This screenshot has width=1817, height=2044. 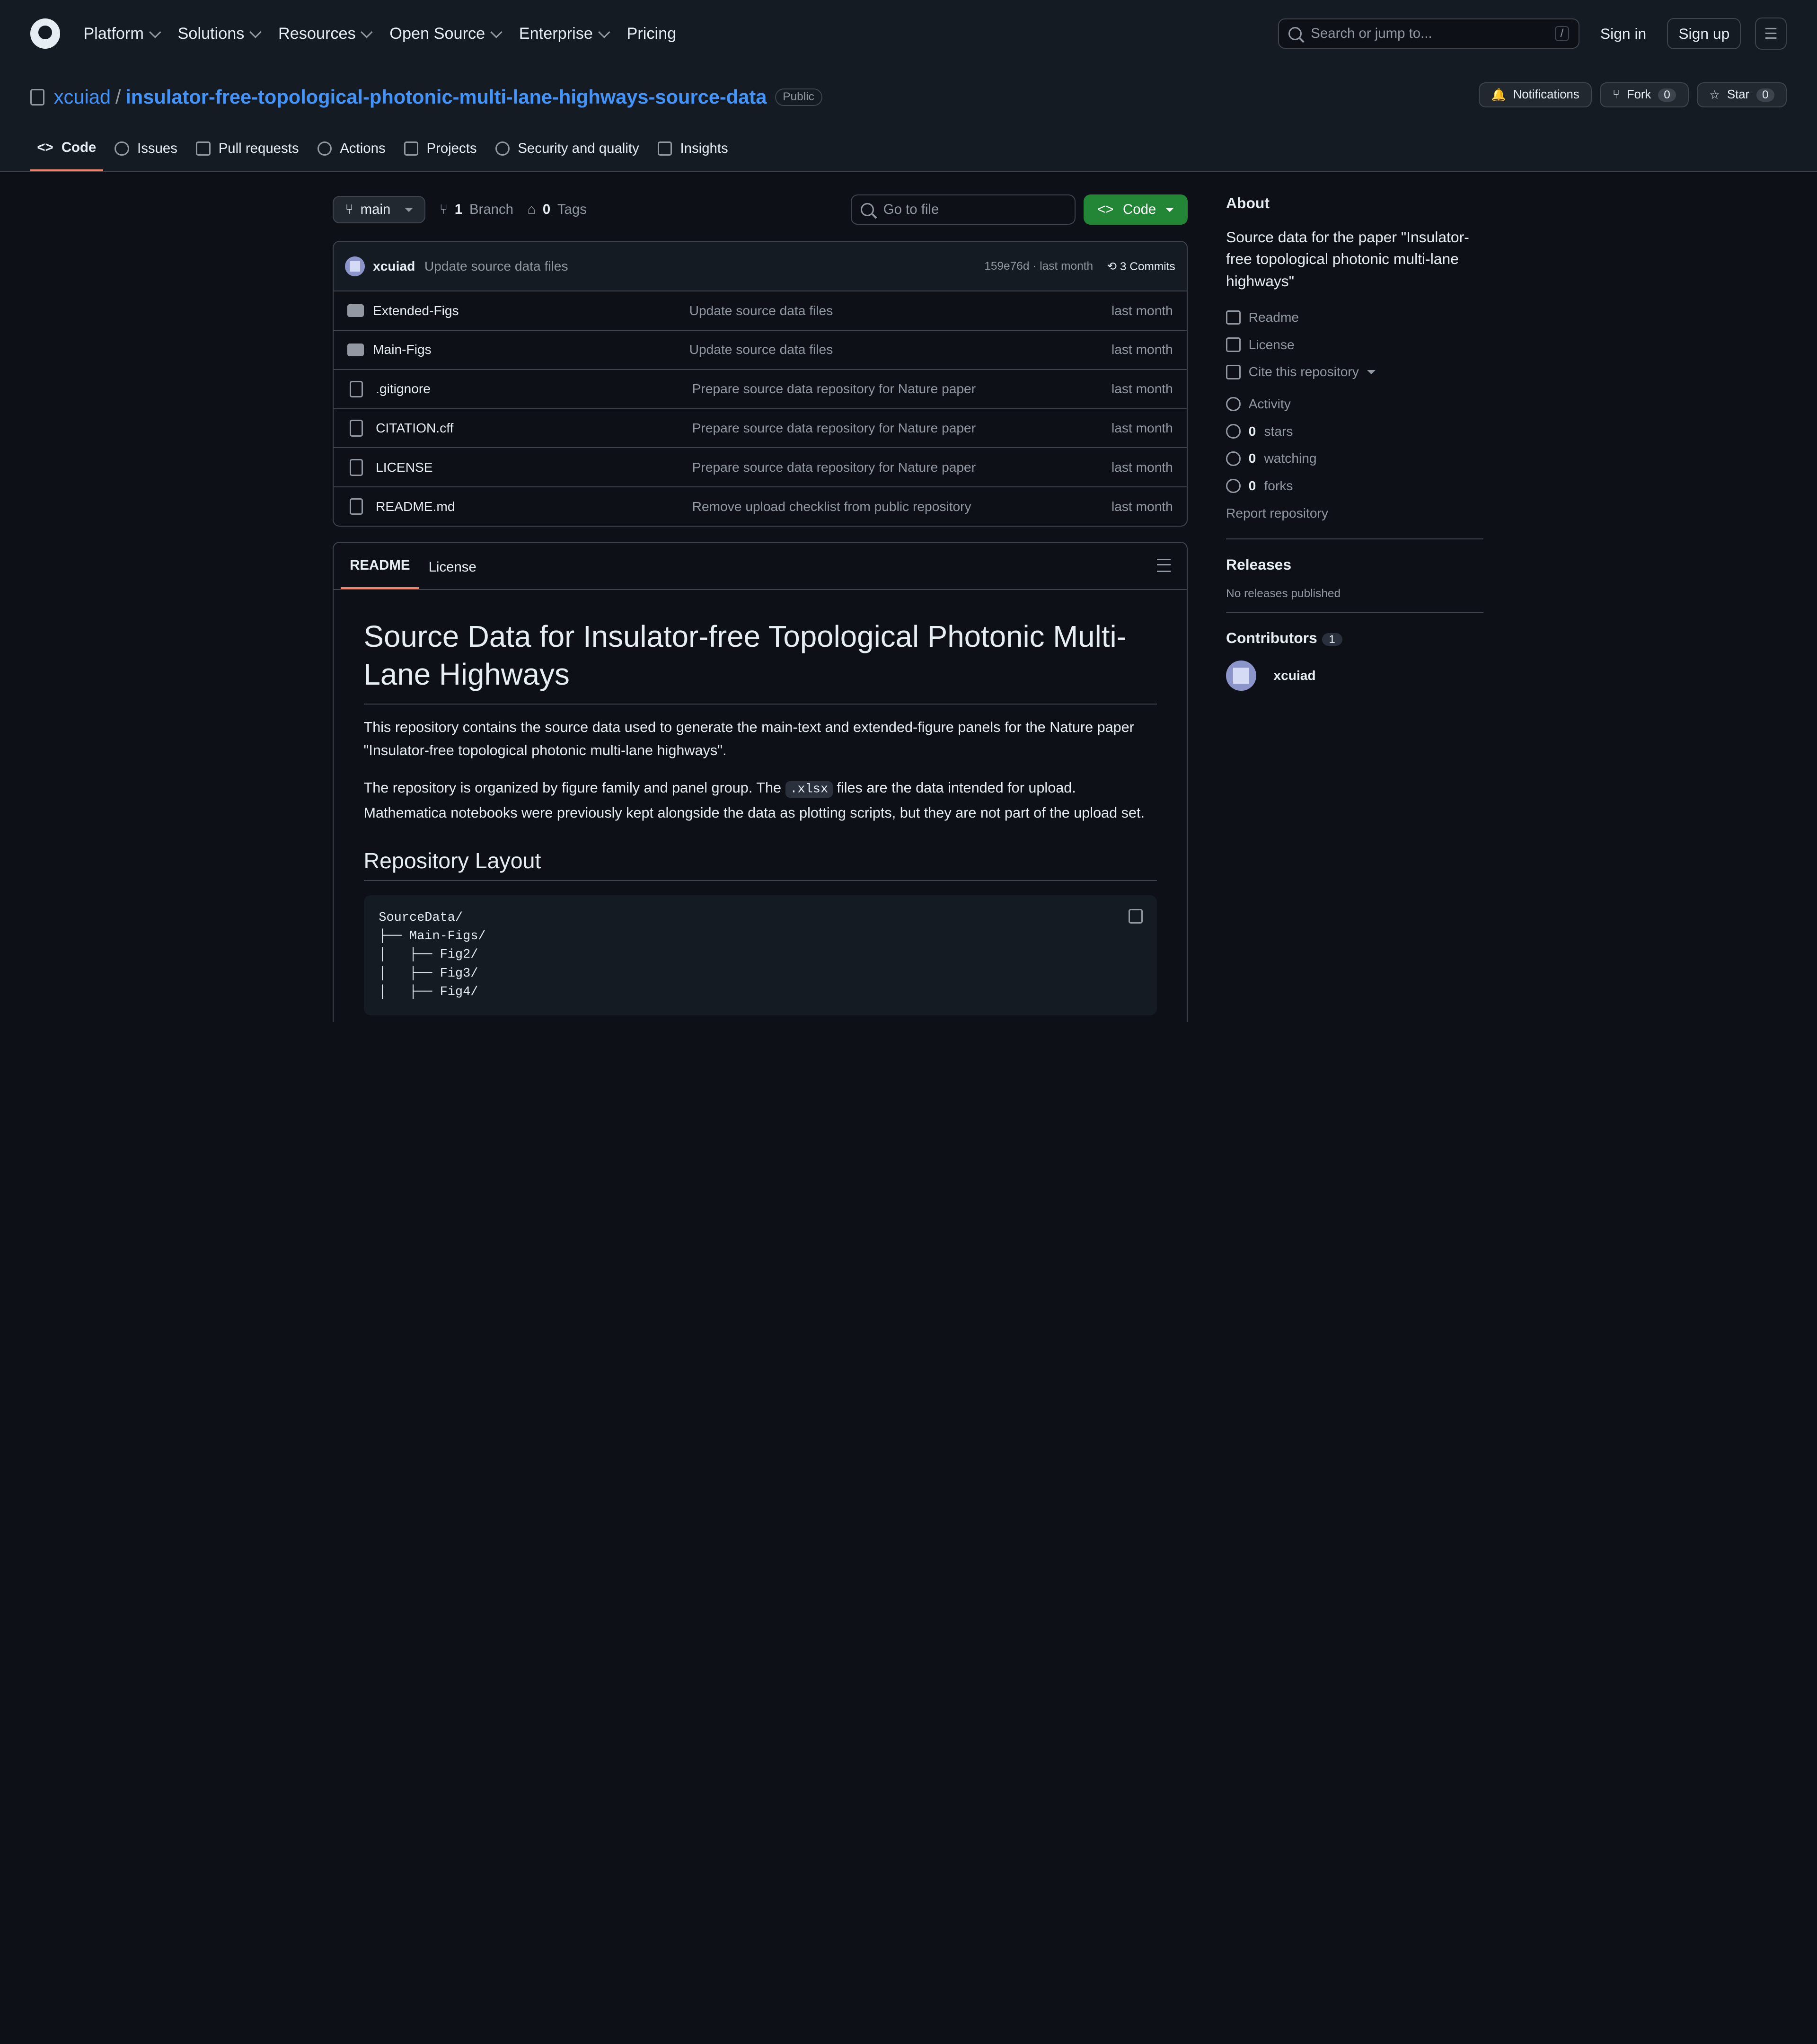 What do you see at coordinates (868, 210) in the screenshot?
I see `search-icon` at bounding box center [868, 210].